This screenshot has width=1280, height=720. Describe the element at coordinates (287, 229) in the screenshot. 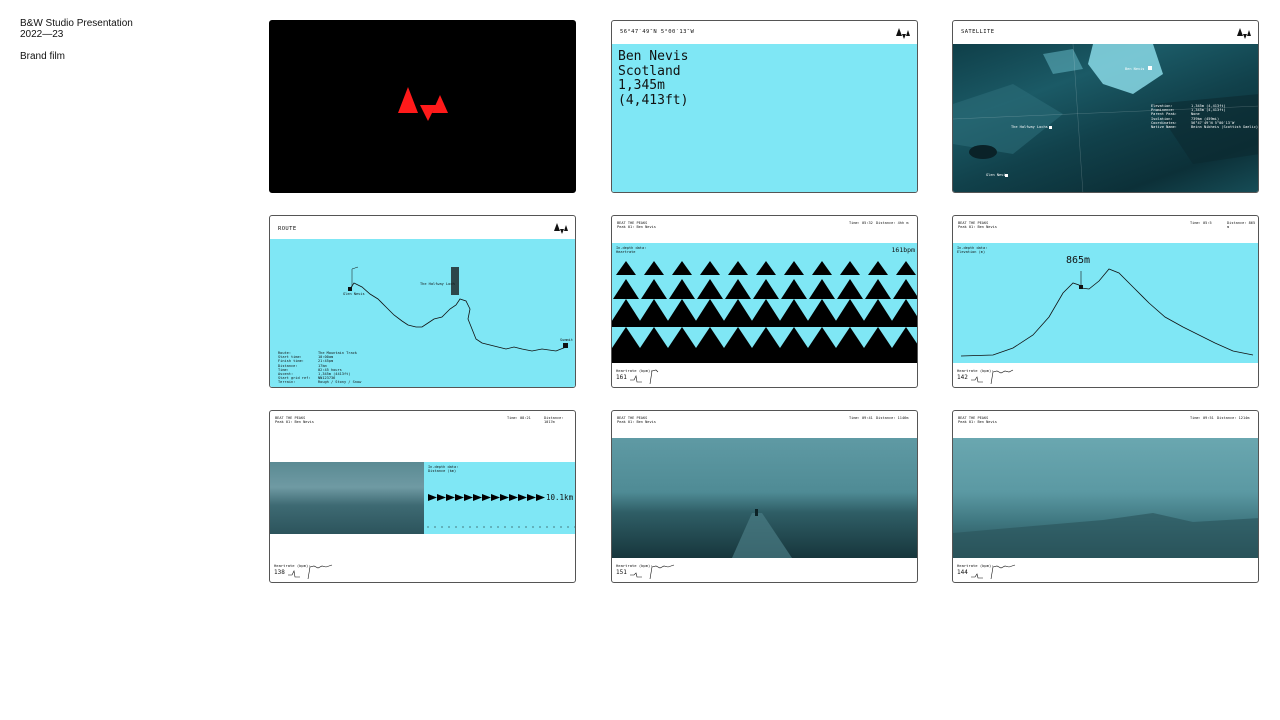

I see `route-label: ROUTE` at that location.